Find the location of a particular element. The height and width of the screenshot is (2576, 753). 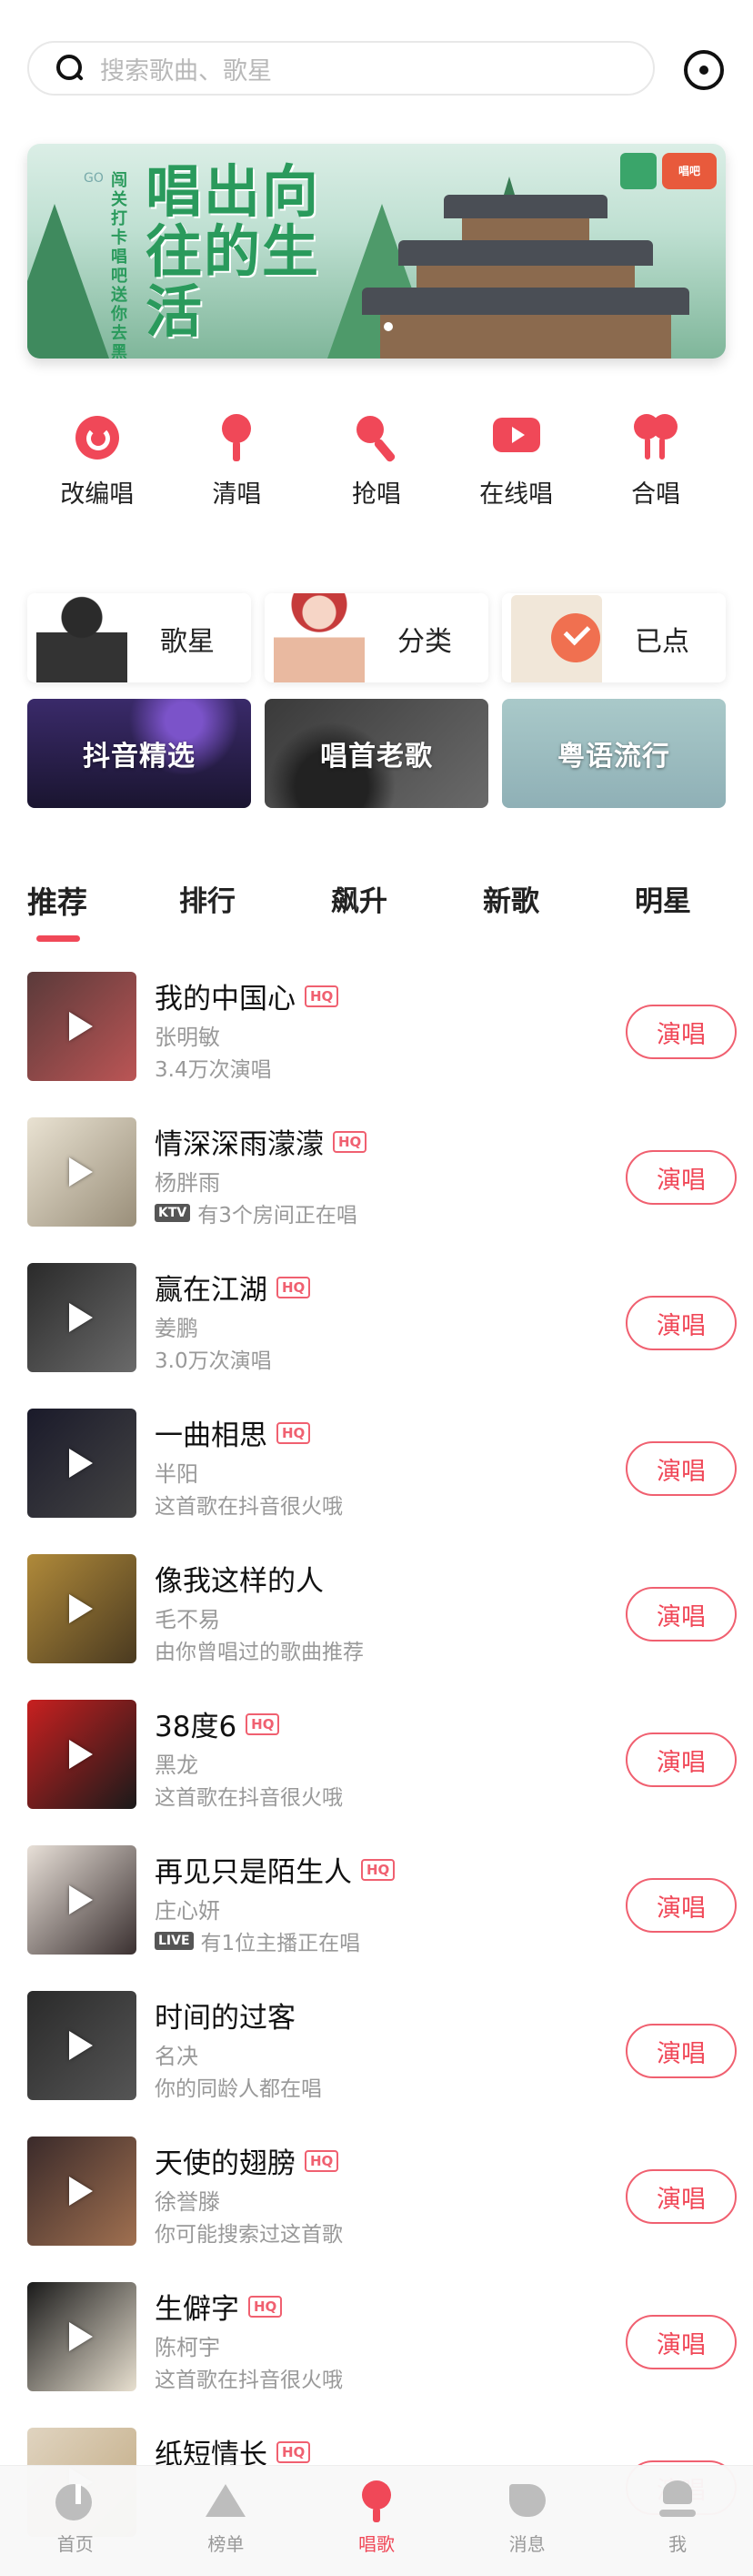

song-row: 赢在江湖 HQ 姜鹏 3.0万次演唱 演唱 is located at coordinates (382, 1336).